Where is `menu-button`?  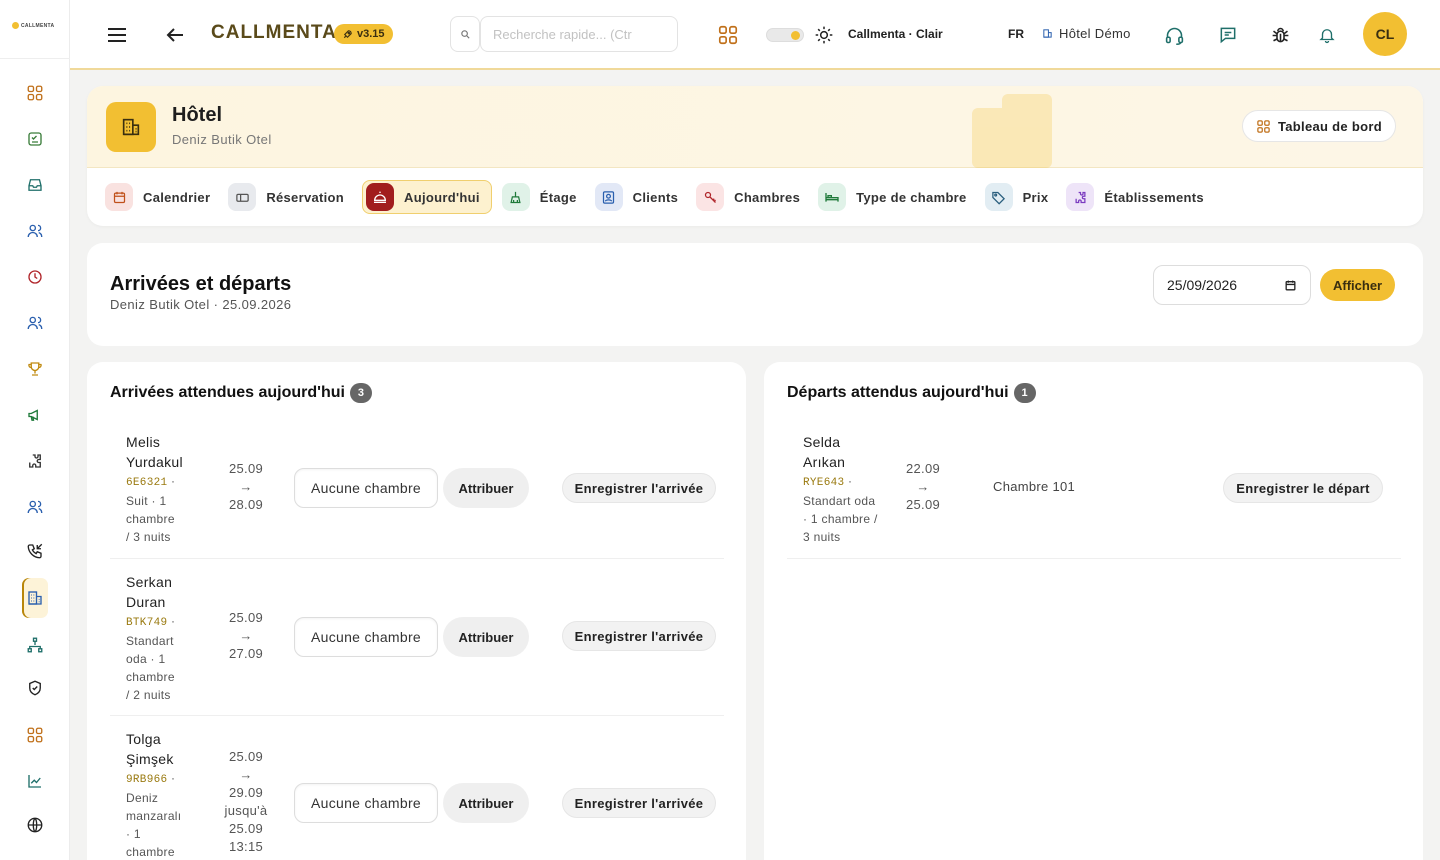
menu-button is located at coordinates (117, 35).